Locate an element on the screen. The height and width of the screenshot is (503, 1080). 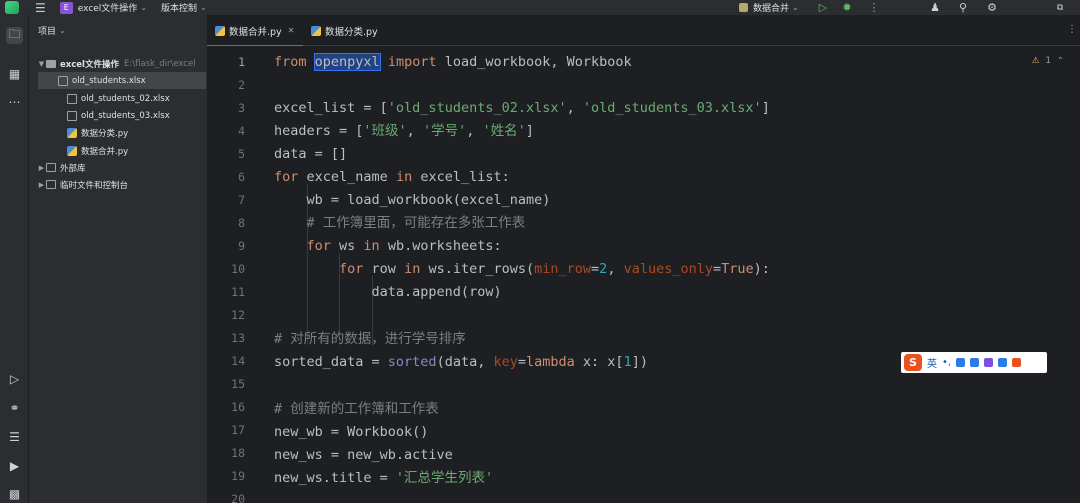
project-panel-header: 项目 ⌄ is located at coordinates (118, 30).